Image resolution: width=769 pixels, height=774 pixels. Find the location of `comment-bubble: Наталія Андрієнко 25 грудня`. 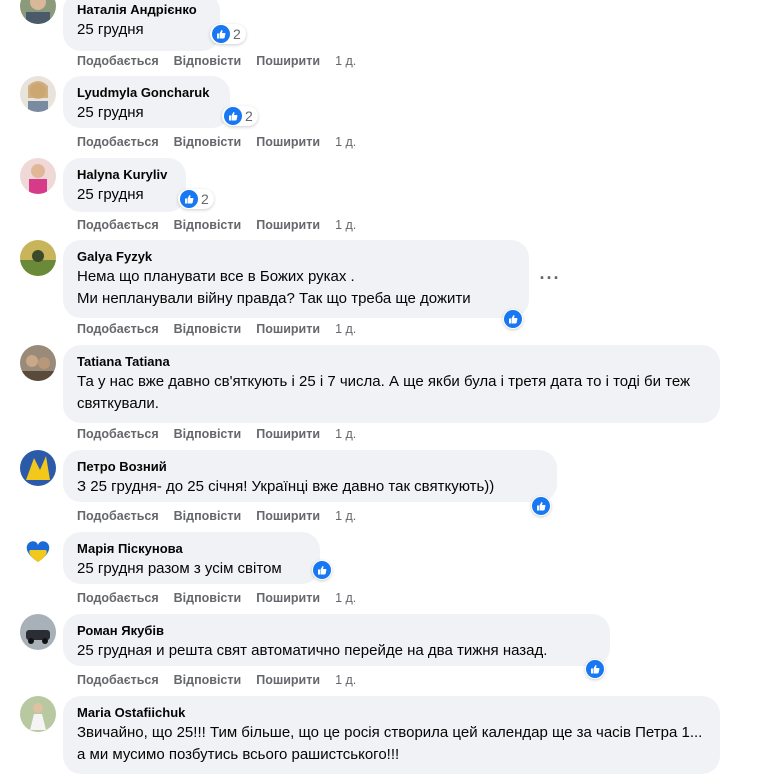

comment-bubble: Наталія Андрієнко 25 грудня is located at coordinates (141, 25).